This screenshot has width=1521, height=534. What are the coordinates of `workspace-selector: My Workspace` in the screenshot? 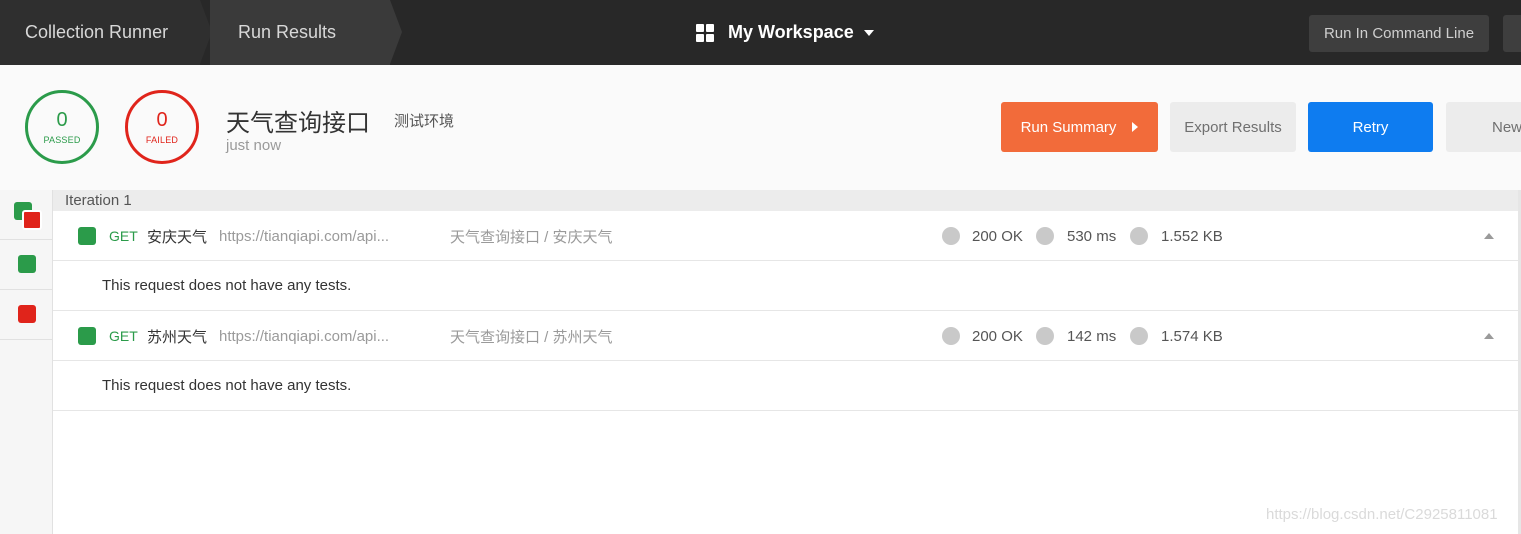 It's located at (785, 32).